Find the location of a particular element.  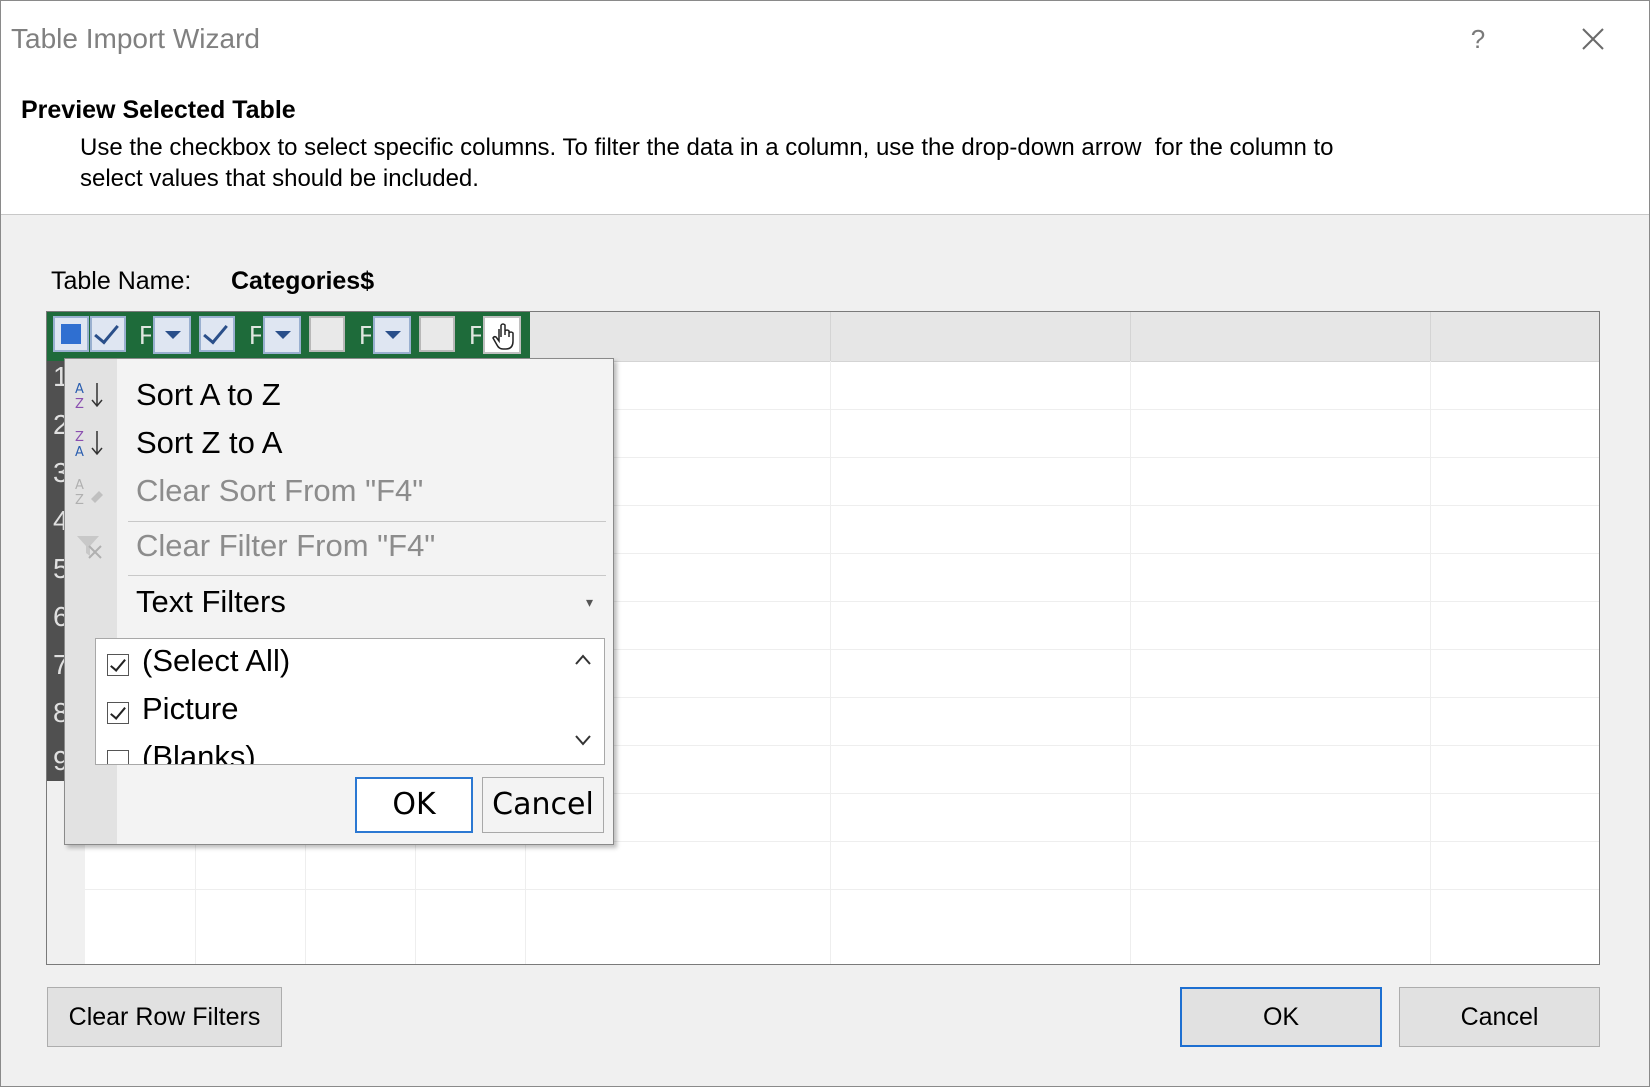

help-button: ? is located at coordinates (1478, 39).